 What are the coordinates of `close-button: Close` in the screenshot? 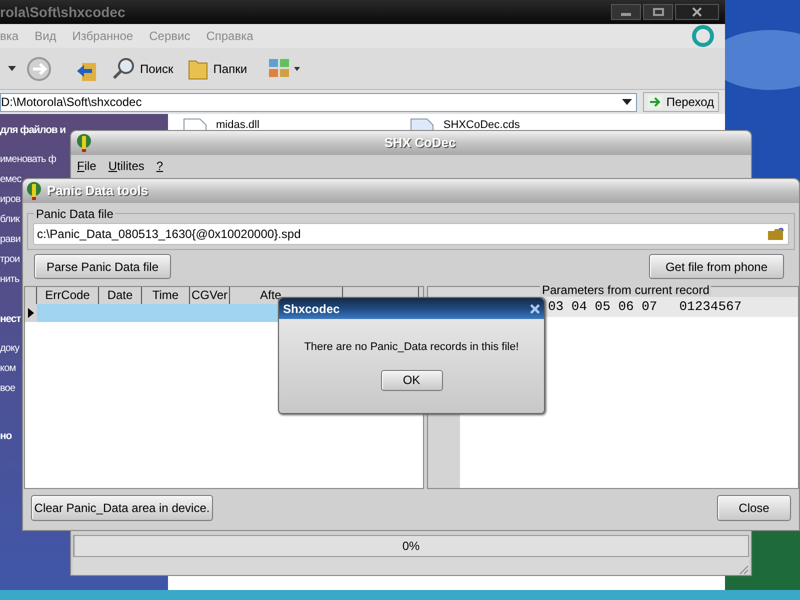 It's located at (754, 508).